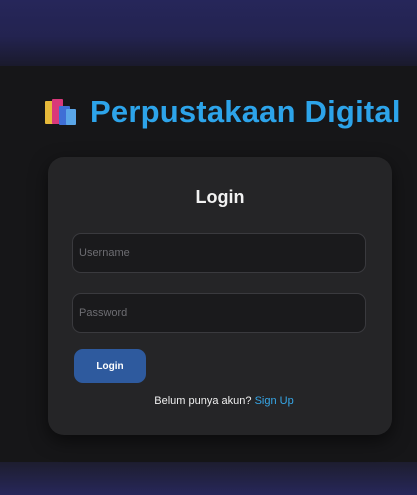 The height and width of the screenshot is (495, 417). What do you see at coordinates (61, 112) in the screenshot?
I see `books-icon` at bounding box center [61, 112].